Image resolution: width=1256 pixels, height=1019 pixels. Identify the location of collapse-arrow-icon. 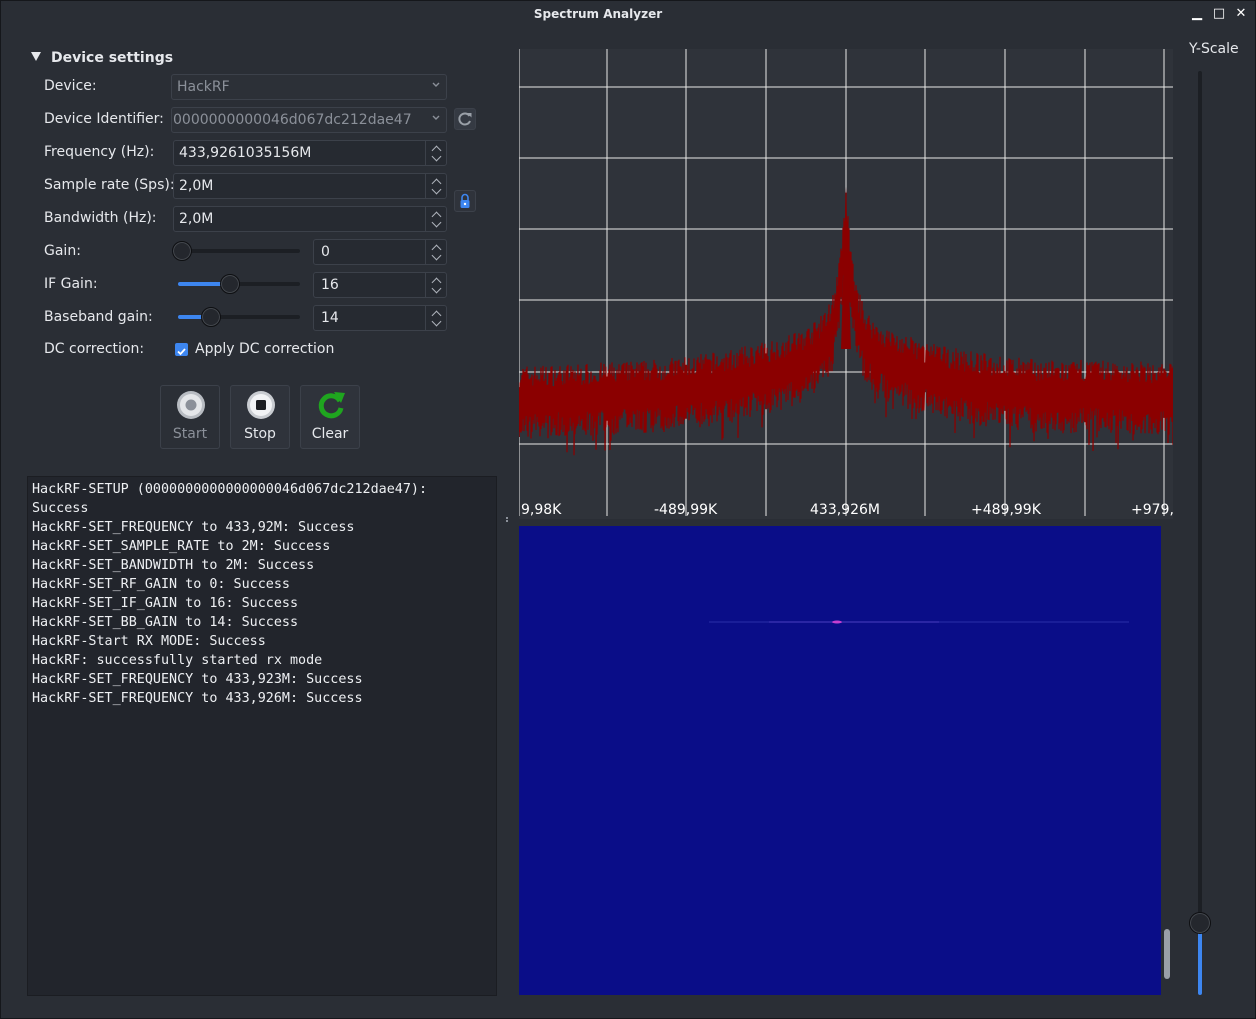
(36, 56).